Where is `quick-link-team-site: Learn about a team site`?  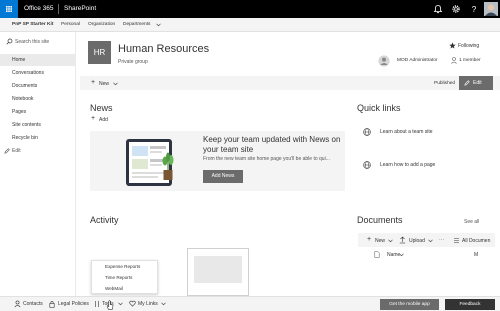
quick-link-team-site: Learn about a team site is located at coordinates (406, 132).